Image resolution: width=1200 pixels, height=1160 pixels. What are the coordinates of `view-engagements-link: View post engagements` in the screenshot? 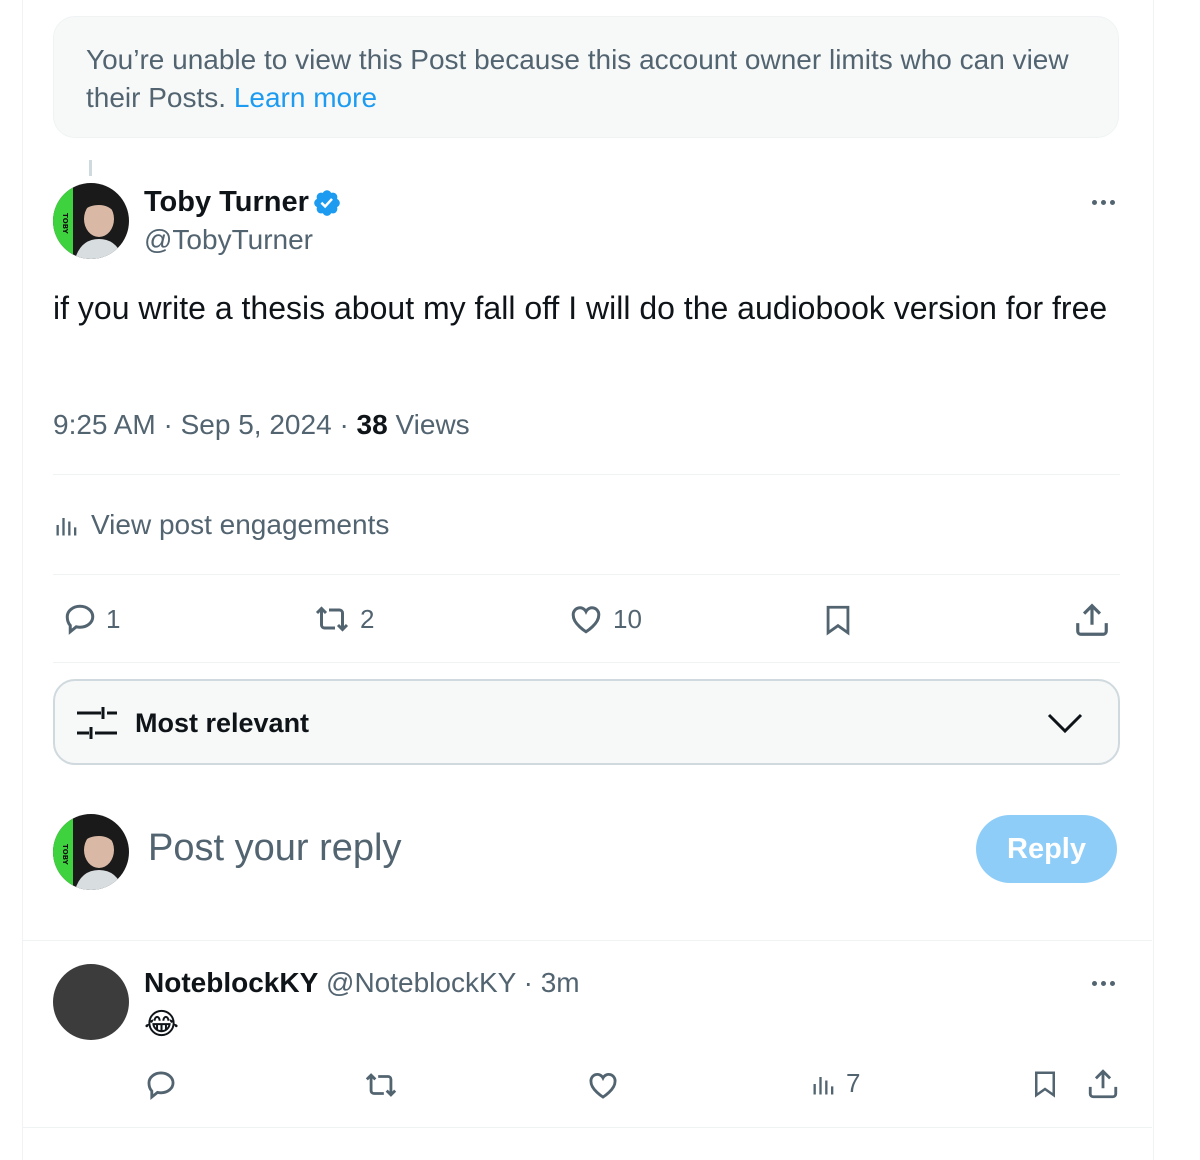 It's located at (221, 525).